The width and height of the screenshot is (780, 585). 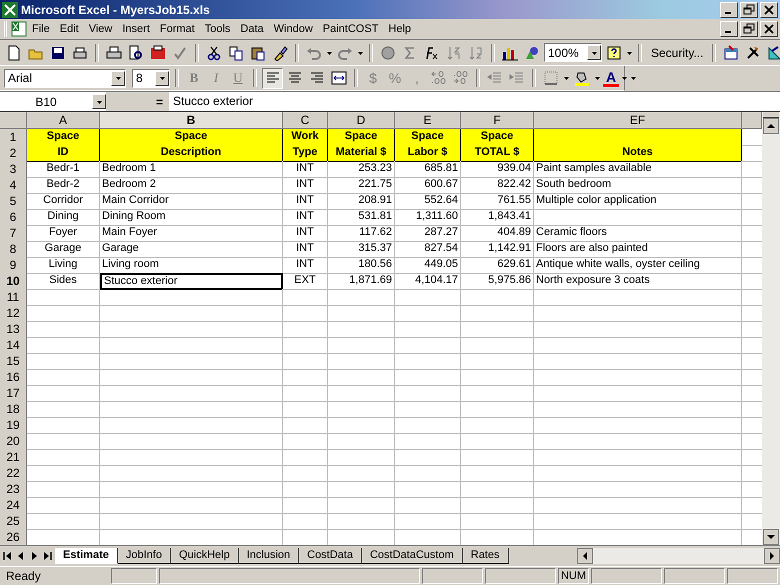 What do you see at coordinates (13, 441) in the screenshot?
I see `row-header: 20` at bounding box center [13, 441].